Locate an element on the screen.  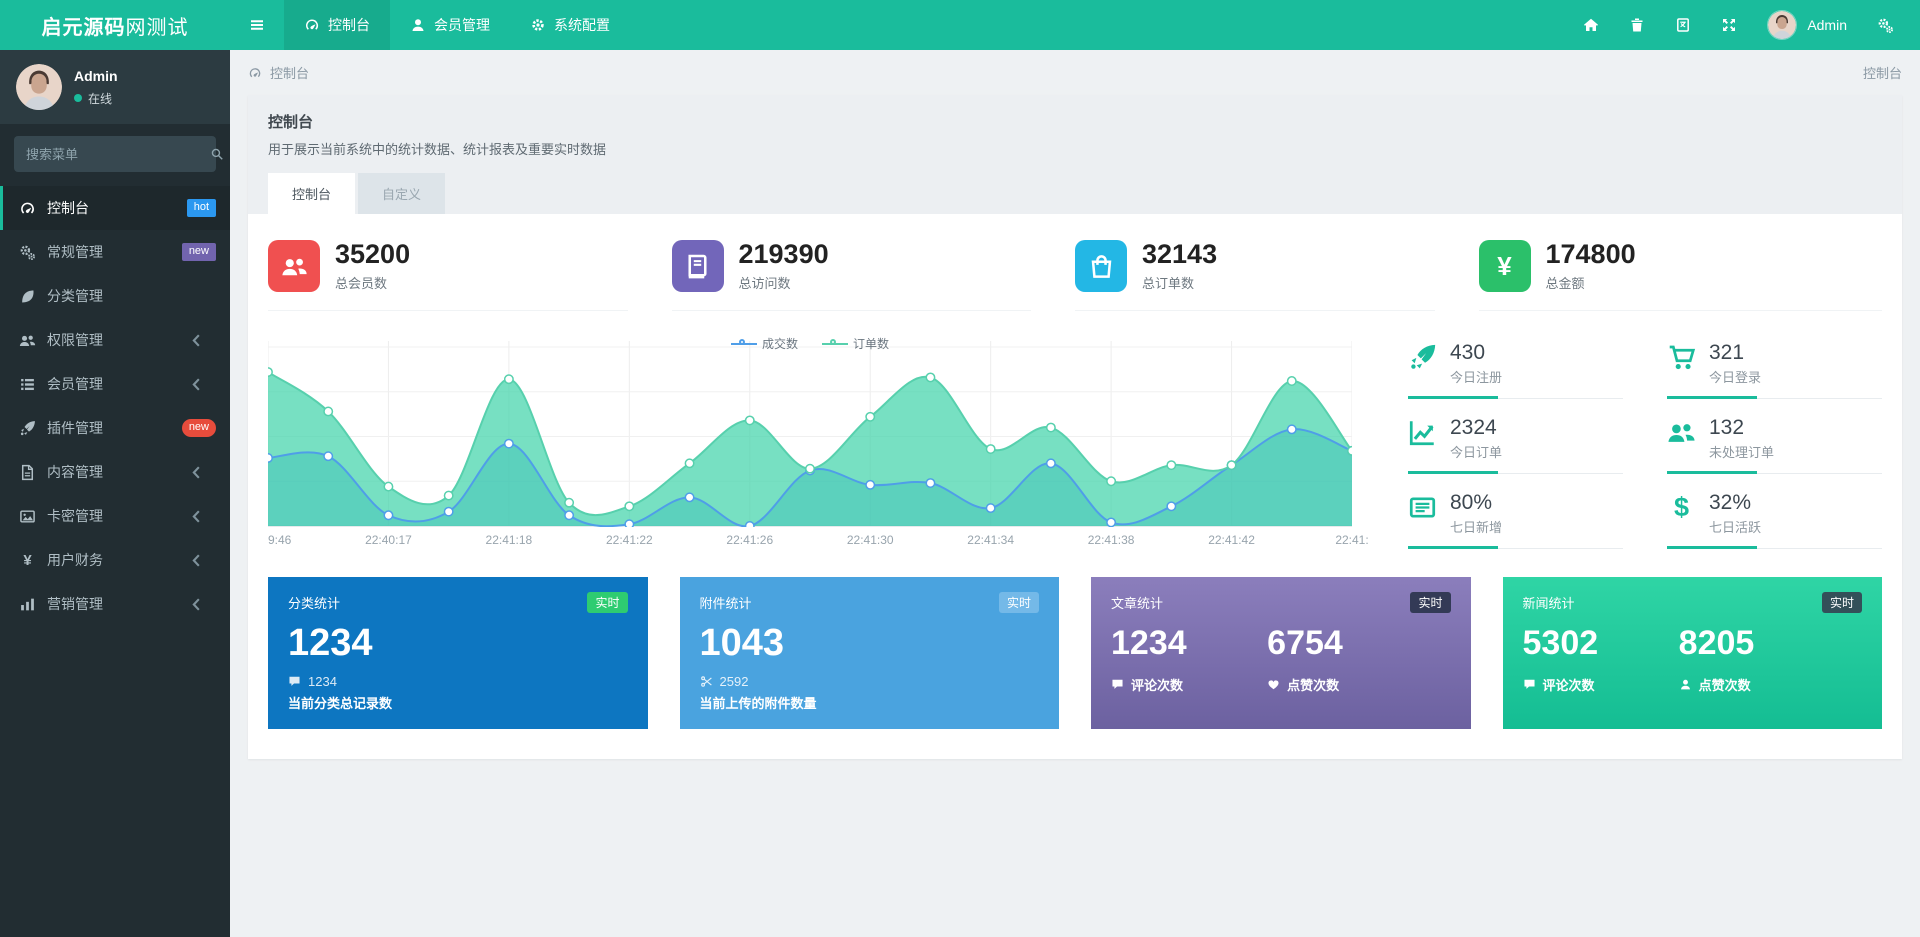
stat-text: 174800 总金额 is located at coordinates (1591, 266).